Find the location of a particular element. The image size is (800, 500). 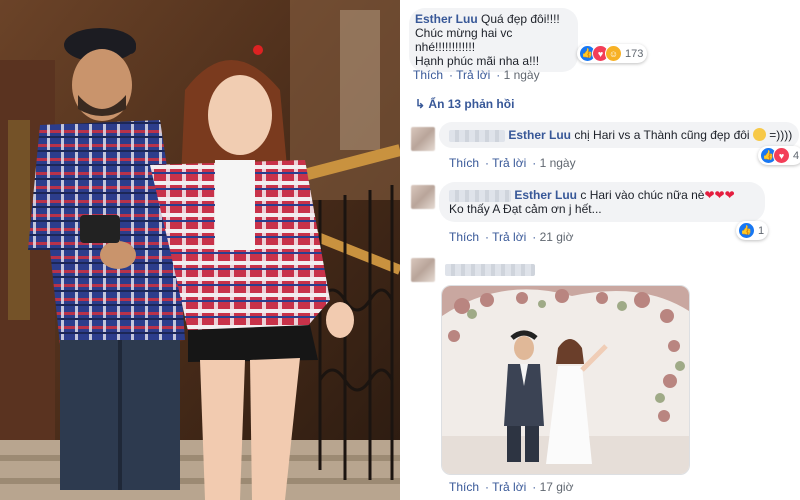

like-icon: 👍 is located at coordinates (746, 230).